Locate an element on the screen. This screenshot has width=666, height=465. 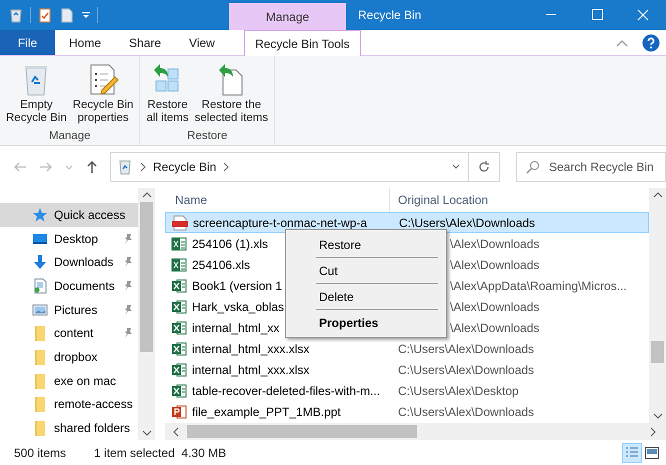
documents-icon is located at coordinates (40, 286).